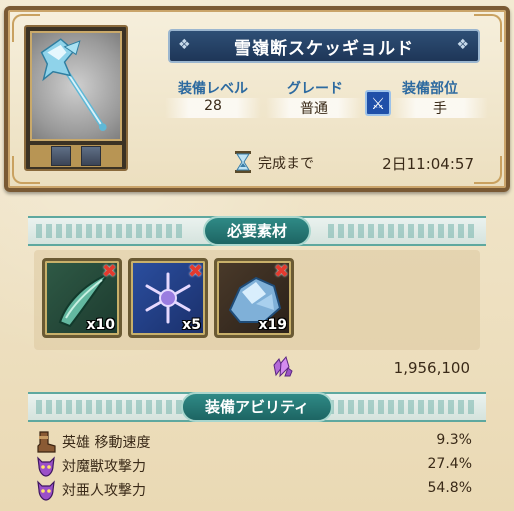 Image resolution: width=514 pixels, height=511 pixels. What do you see at coordinates (257, 441) in the screenshot?
I see `ability-row: 英雄 移動速度 9.3%` at bounding box center [257, 441].